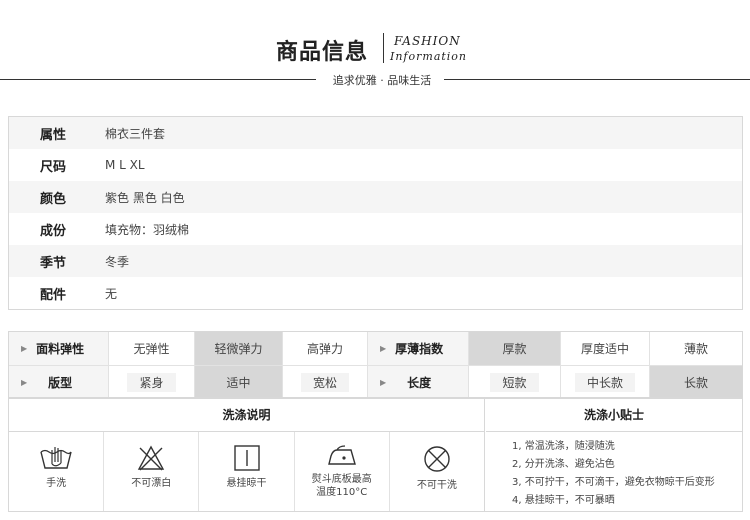 Image resolution: width=750 pixels, height=520 pixels. I want to click on attribute-value: 紫色 黑色 白色, so click(145, 197).